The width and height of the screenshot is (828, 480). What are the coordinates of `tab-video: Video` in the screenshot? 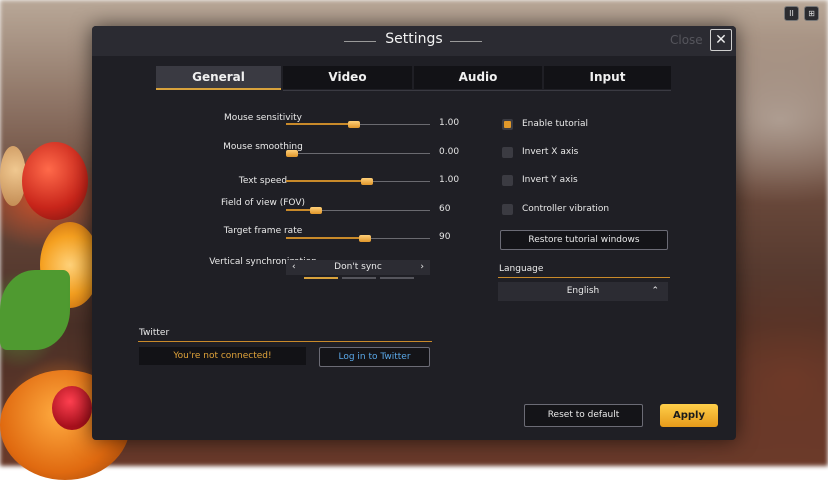 It's located at (347, 77).